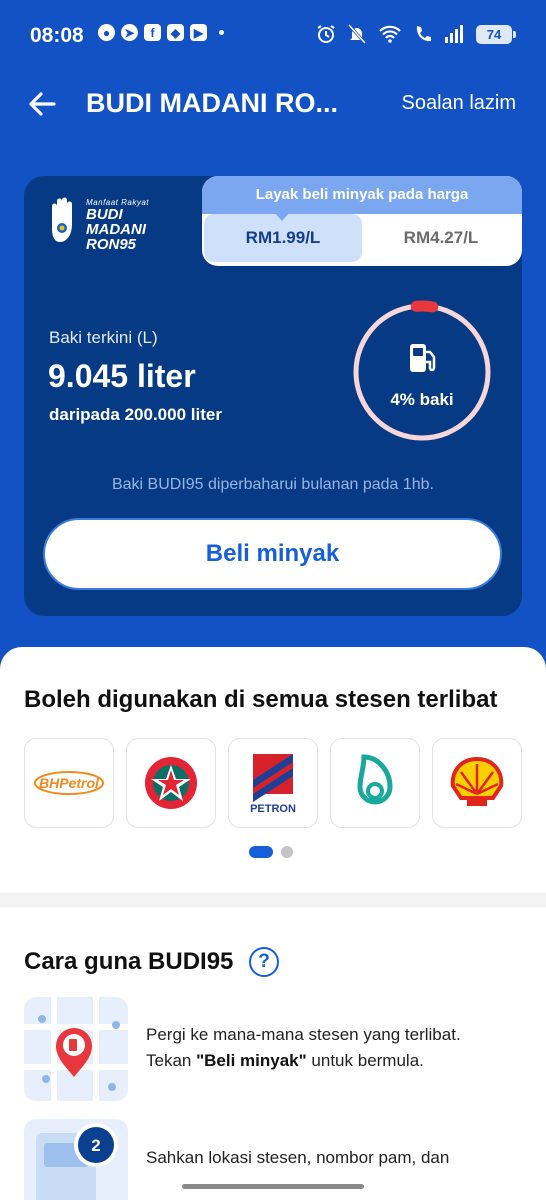  Describe the element at coordinates (261, 699) in the screenshot. I see `stations-title: Boleh digunakan di semua stesen terlibat` at that location.